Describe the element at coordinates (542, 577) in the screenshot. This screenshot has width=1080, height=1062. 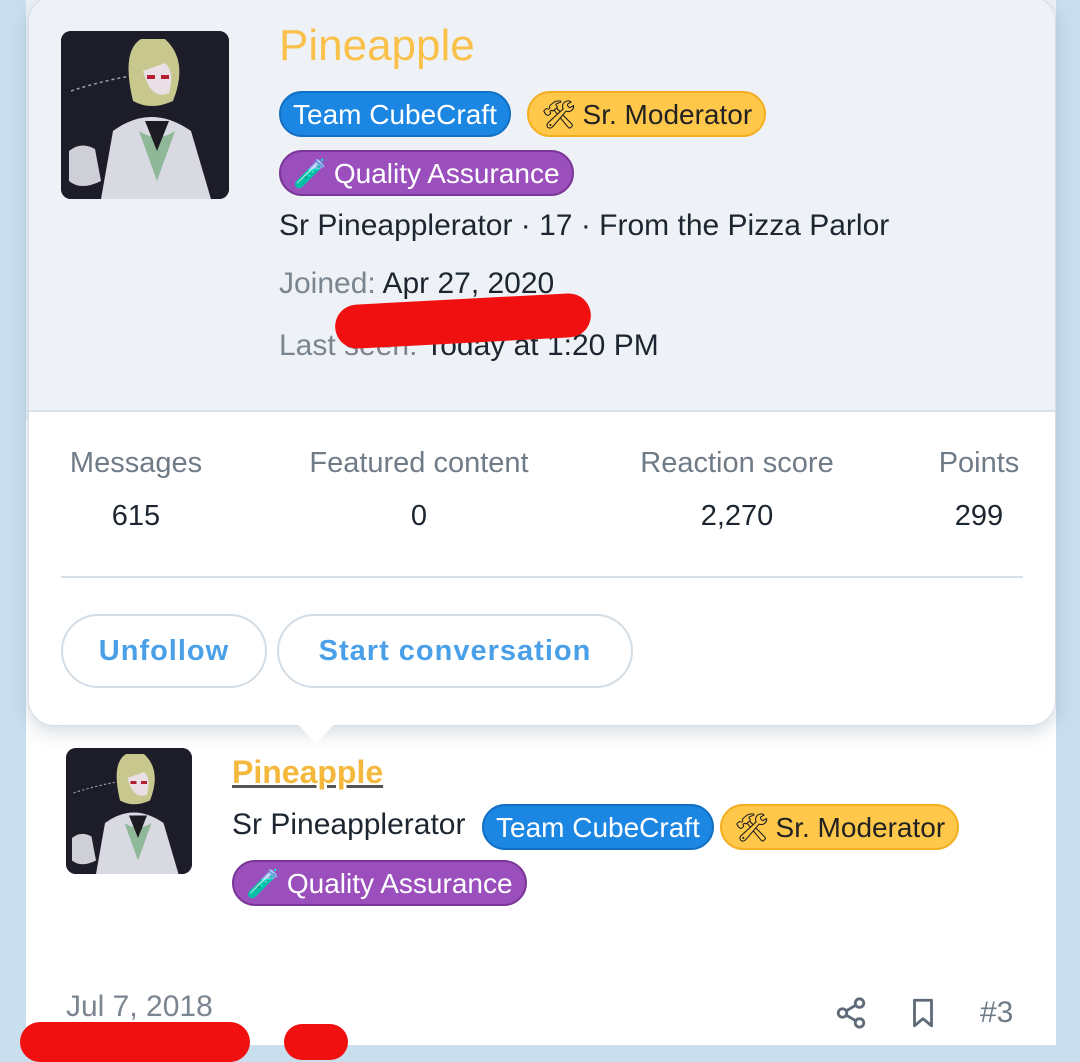
I see `stats-divider` at that location.